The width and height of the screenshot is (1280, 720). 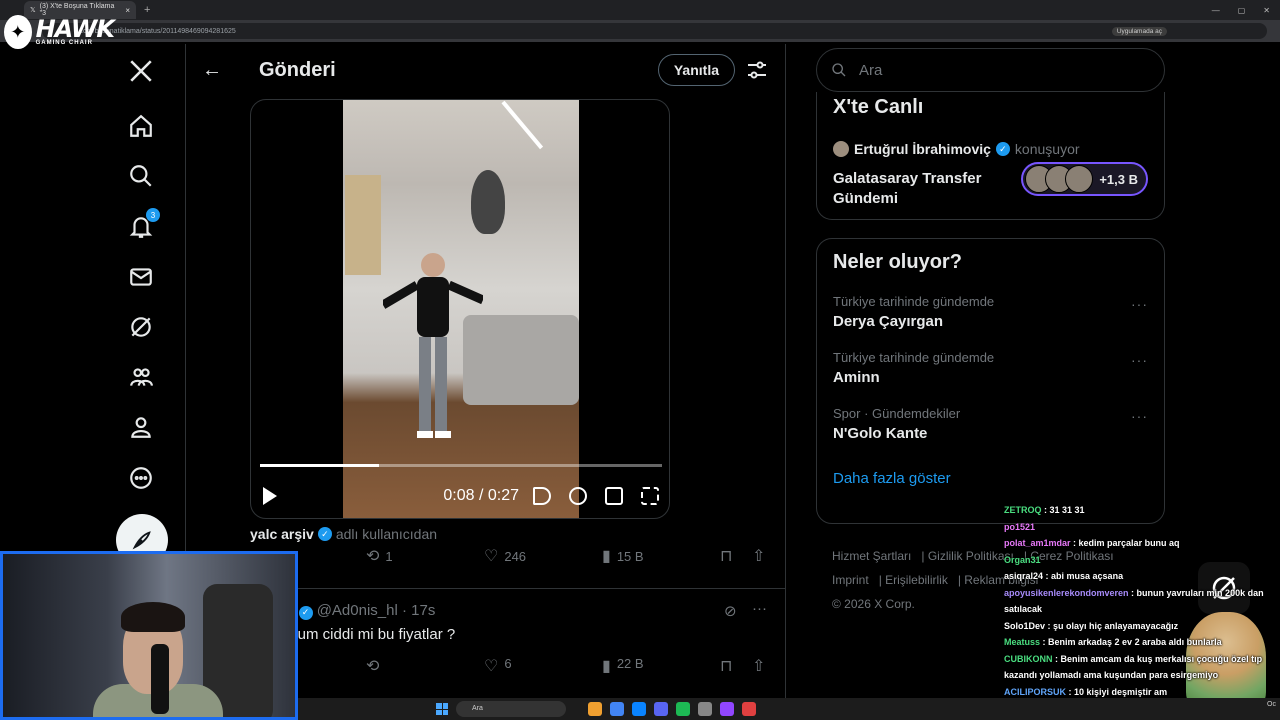 What do you see at coordinates (623, 666) in the screenshot?
I see `reply-views-button: ▮ 22 B` at bounding box center [623, 666].